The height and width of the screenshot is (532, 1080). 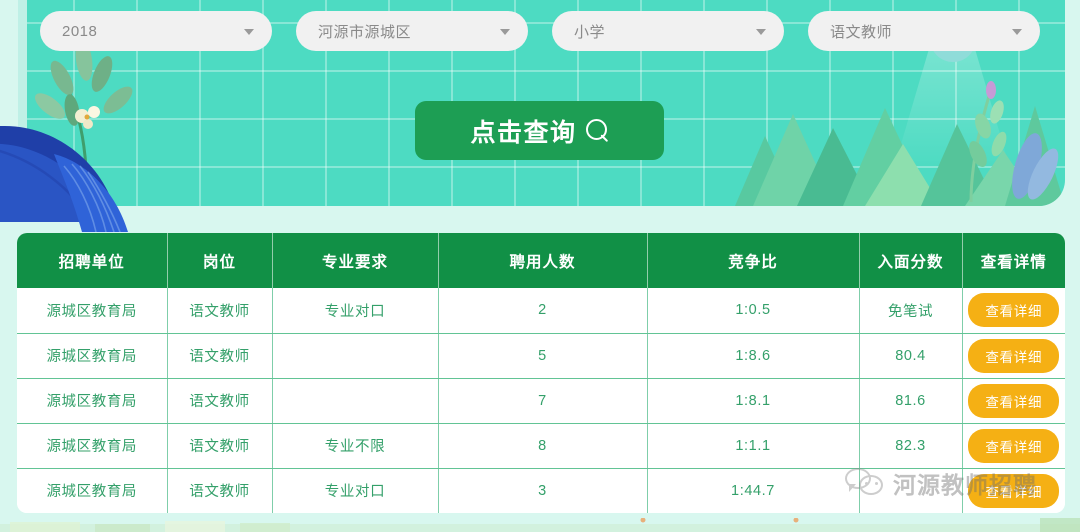 What do you see at coordinates (753, 260) in the screenshot?
I see `column-header-ratio: 竞争比` at bounding box center [753, 260].